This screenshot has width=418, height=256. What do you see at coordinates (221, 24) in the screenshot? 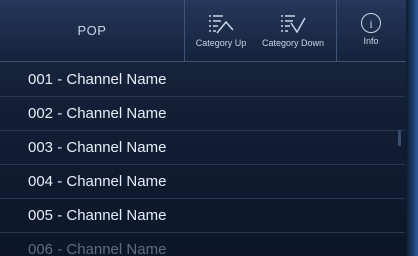
I see `list-arrow-up-icon` at bounding box center [221, 24].